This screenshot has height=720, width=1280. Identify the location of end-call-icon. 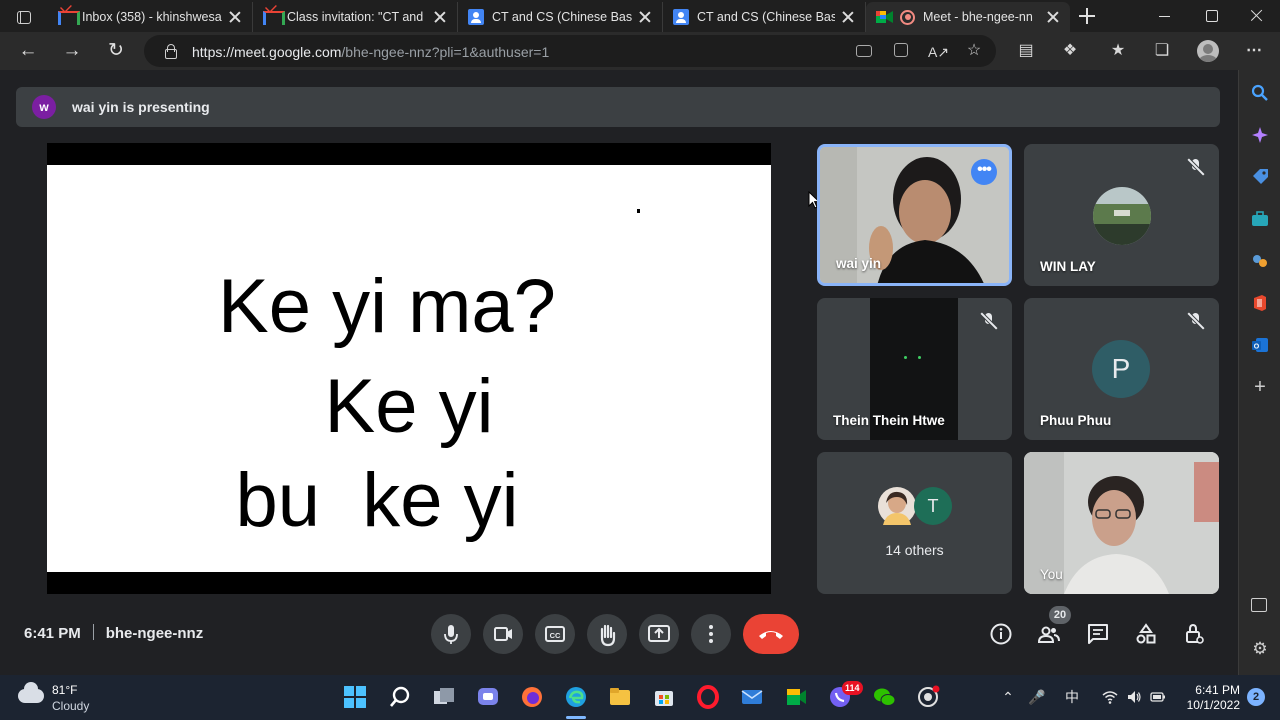
(771, 635).